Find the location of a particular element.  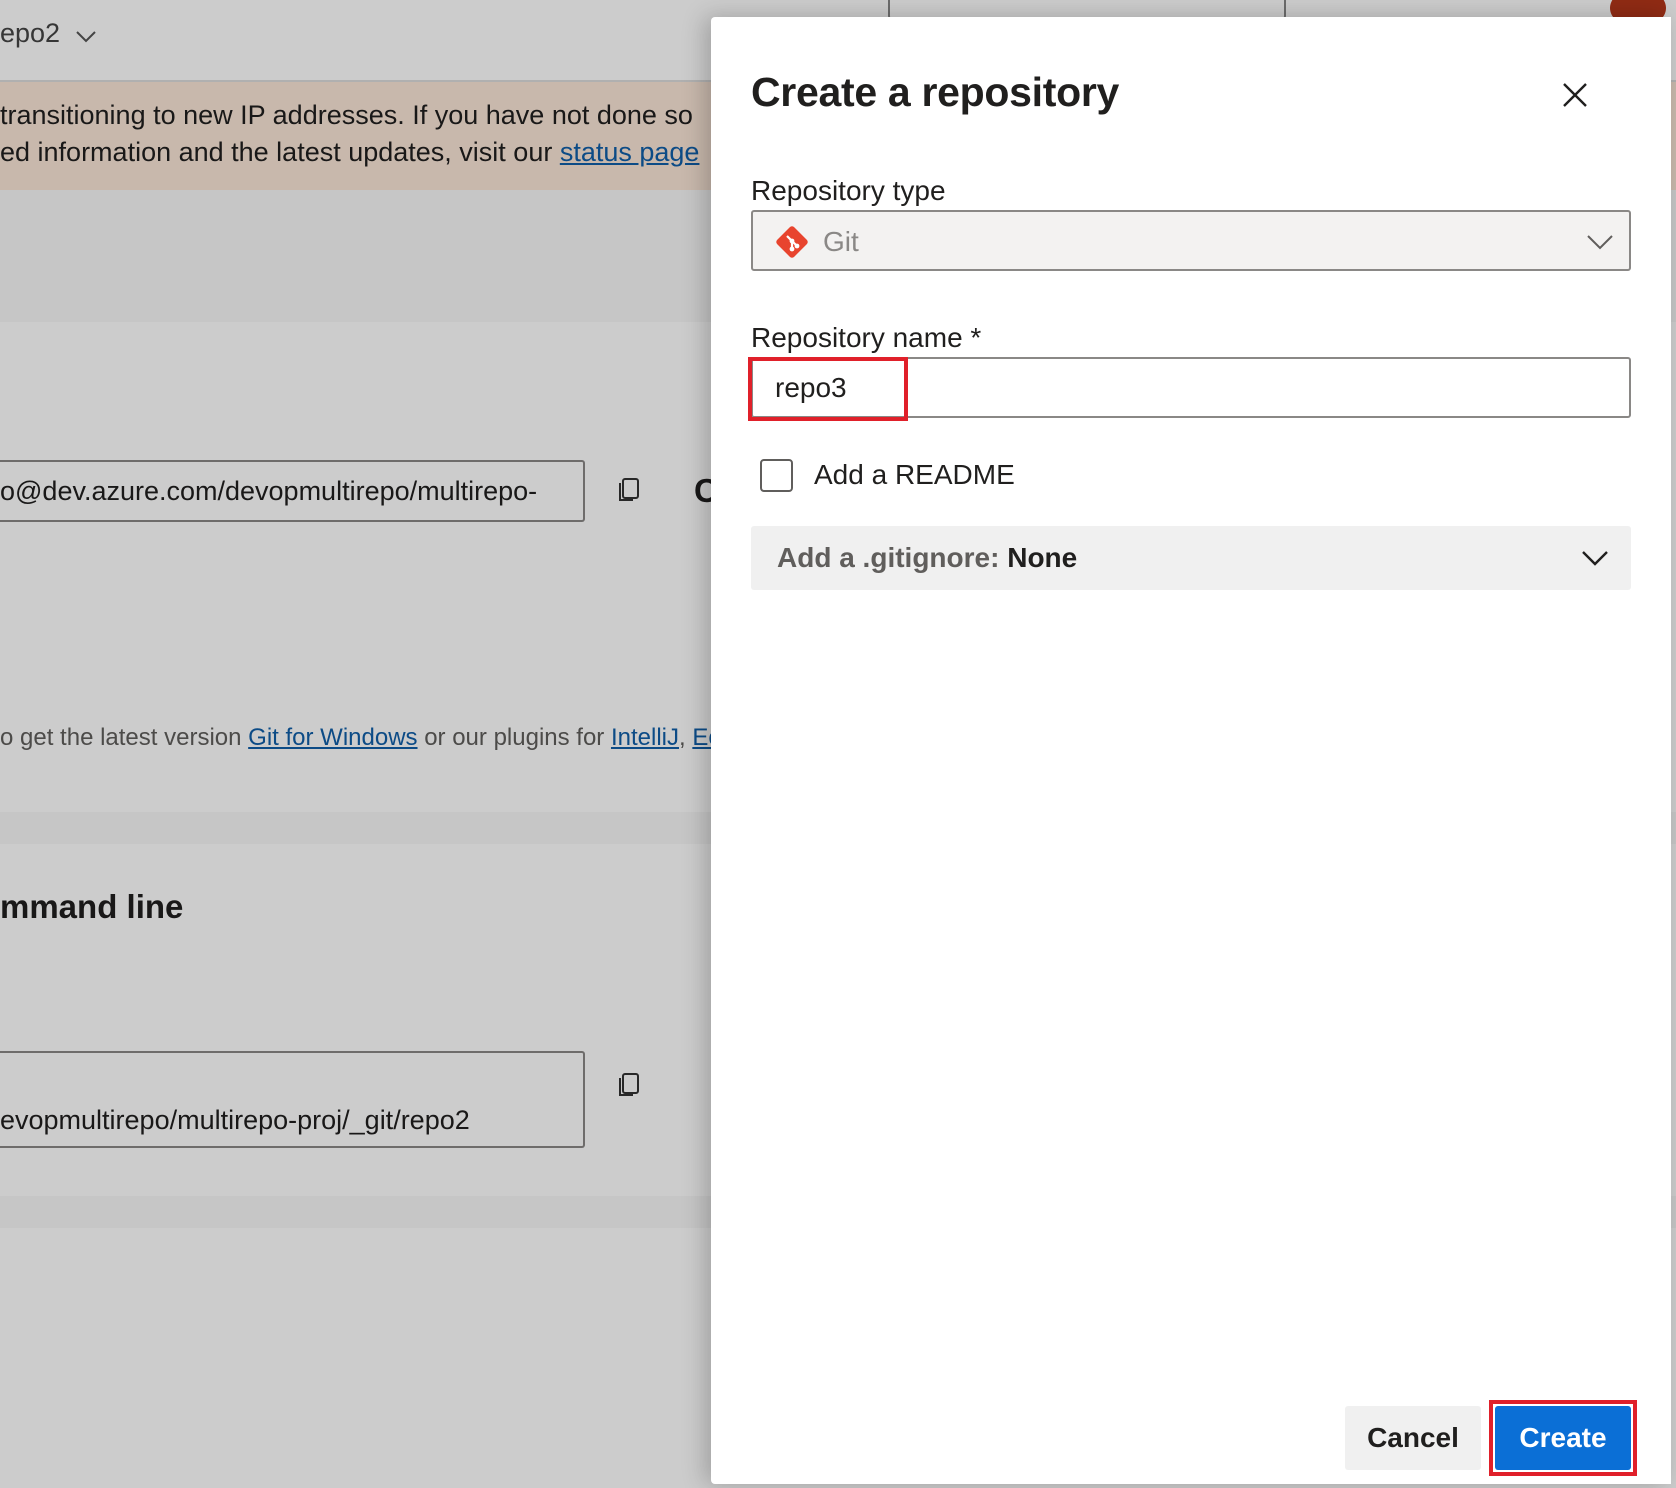

repo-type-select: Git is located at coordinates (1191, 240).